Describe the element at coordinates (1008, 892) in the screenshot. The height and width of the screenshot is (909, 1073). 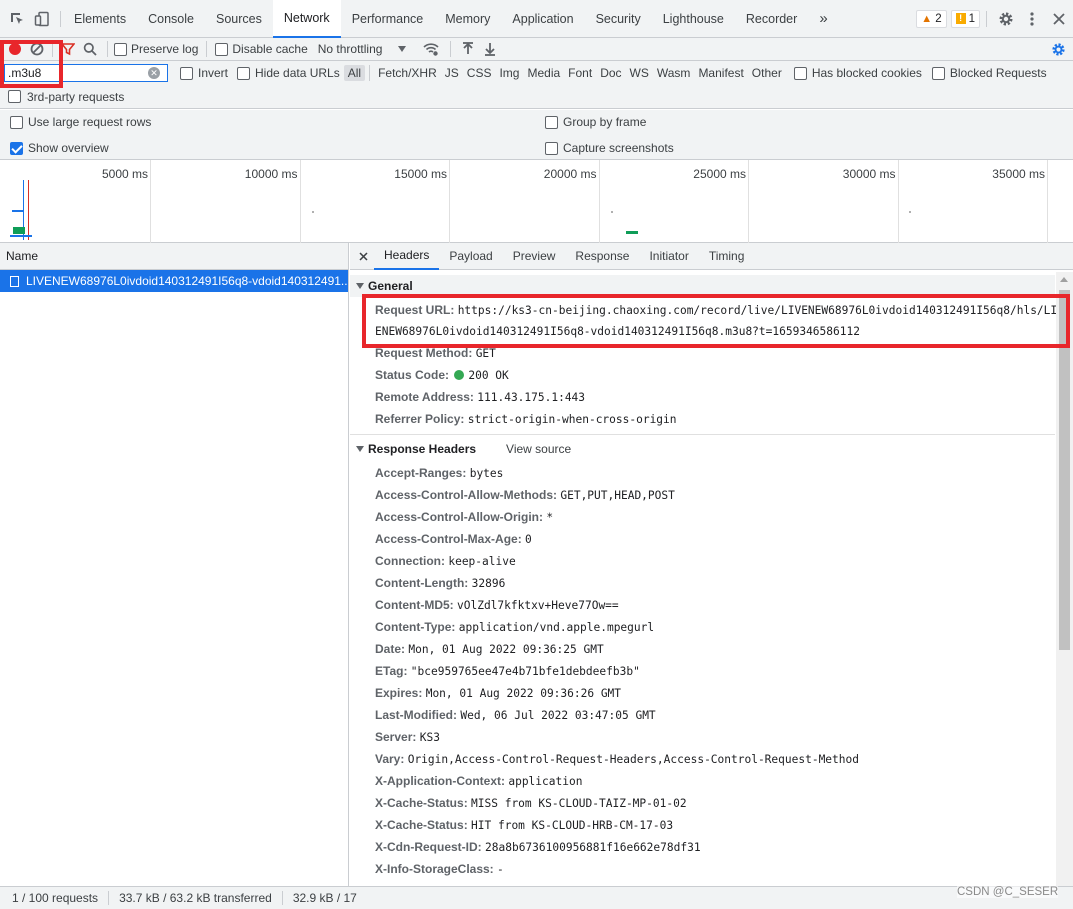
I see `watermark: CSDN @C_SESER` at that location.